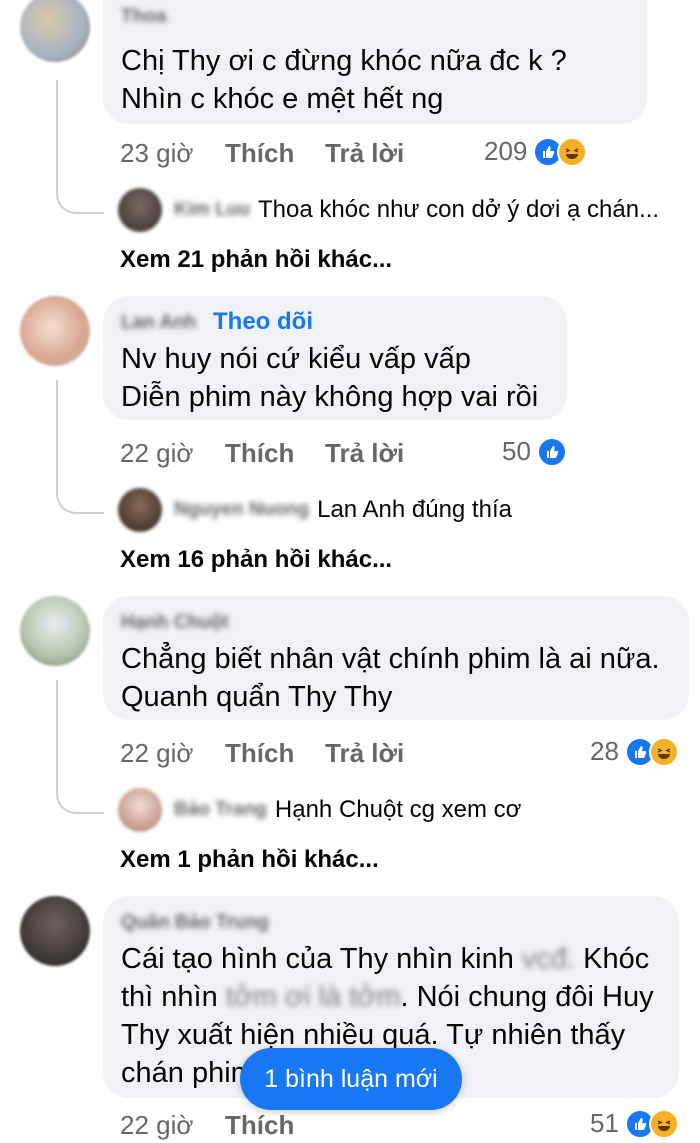  What do you see at coordinates (634, 1123) in the screenshot?
I see `reaction-summary: 51` at bounding box center [634, 1123].